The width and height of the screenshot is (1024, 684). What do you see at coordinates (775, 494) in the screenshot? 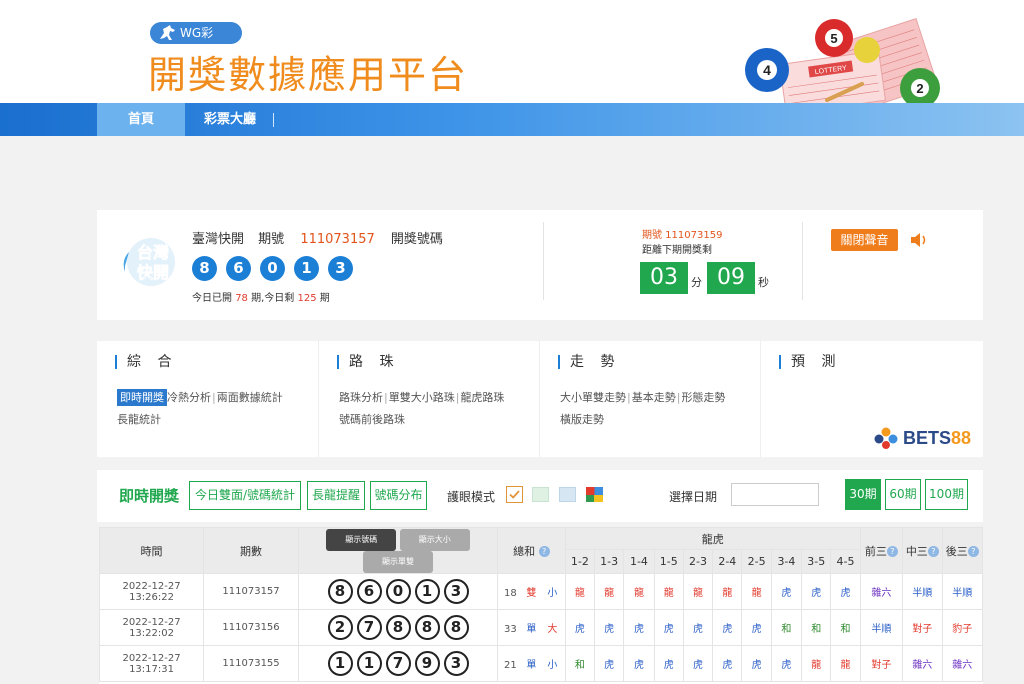
I see `date-input` at bounding box center [775, 494].